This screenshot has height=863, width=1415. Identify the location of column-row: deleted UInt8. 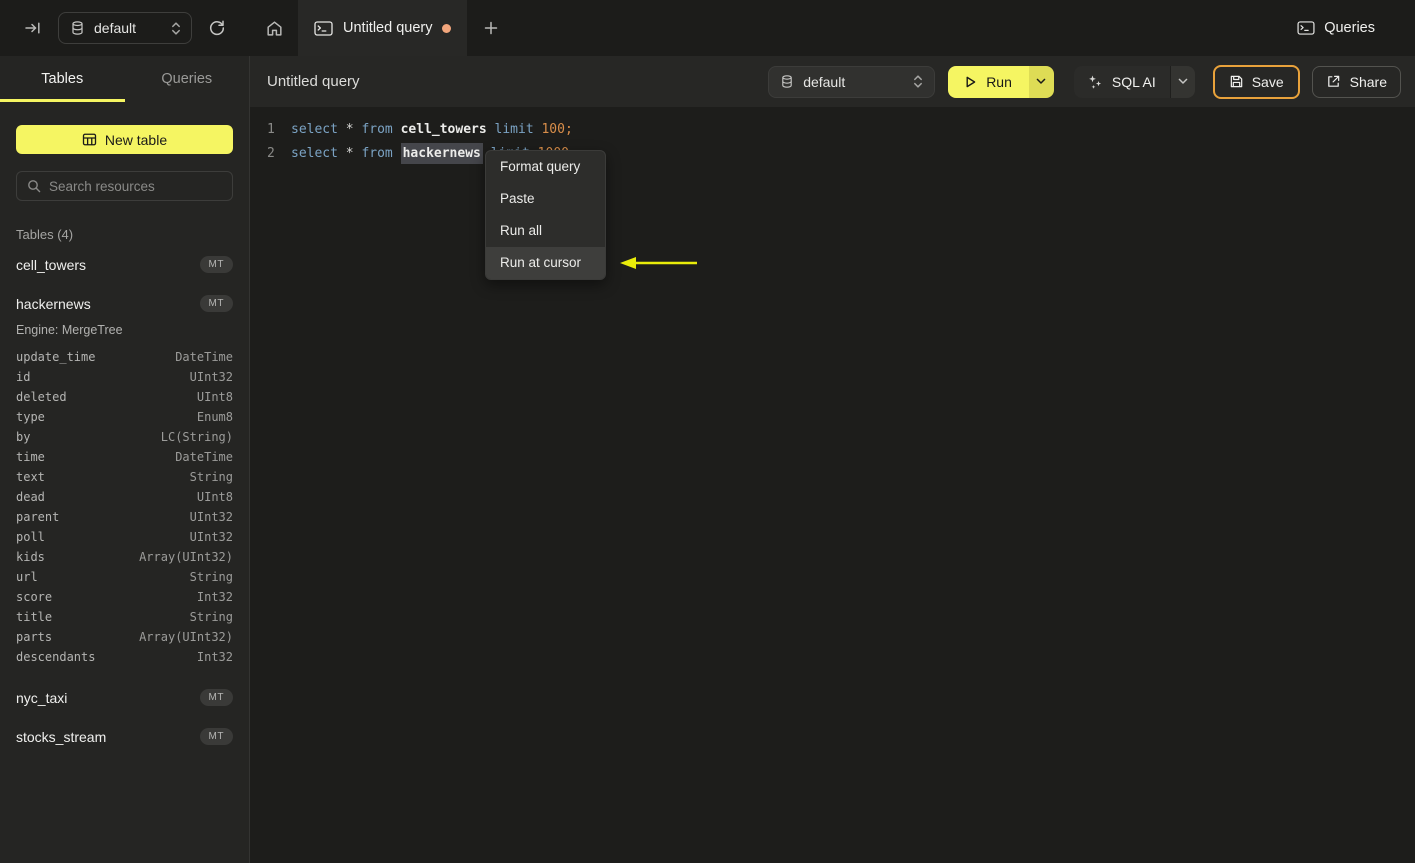
(124, 397).